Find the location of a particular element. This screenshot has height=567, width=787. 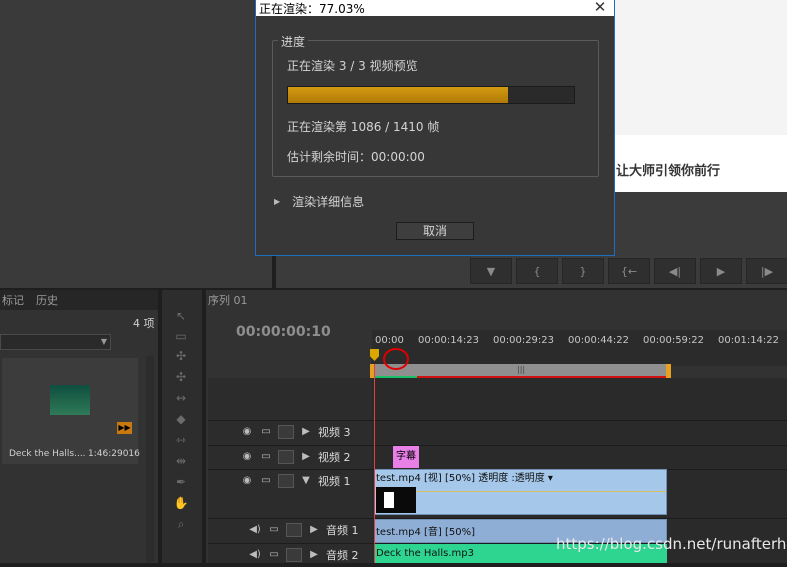

transport-controls: ▼ { } {← ◀| ▶ |▶ is located at coordinates (628, 272).